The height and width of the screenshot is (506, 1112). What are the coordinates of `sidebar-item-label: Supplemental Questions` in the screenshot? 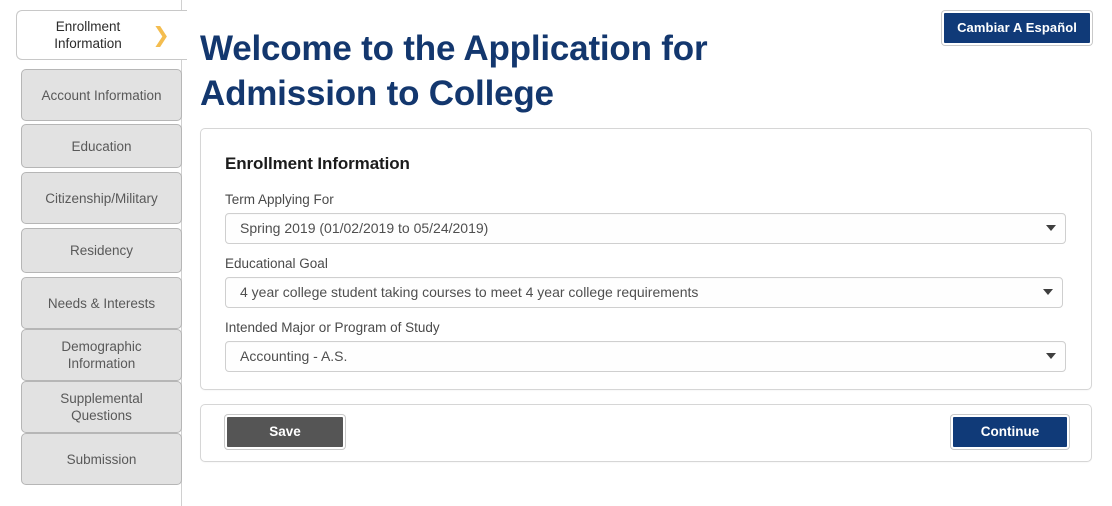 It's located at (101, 407).